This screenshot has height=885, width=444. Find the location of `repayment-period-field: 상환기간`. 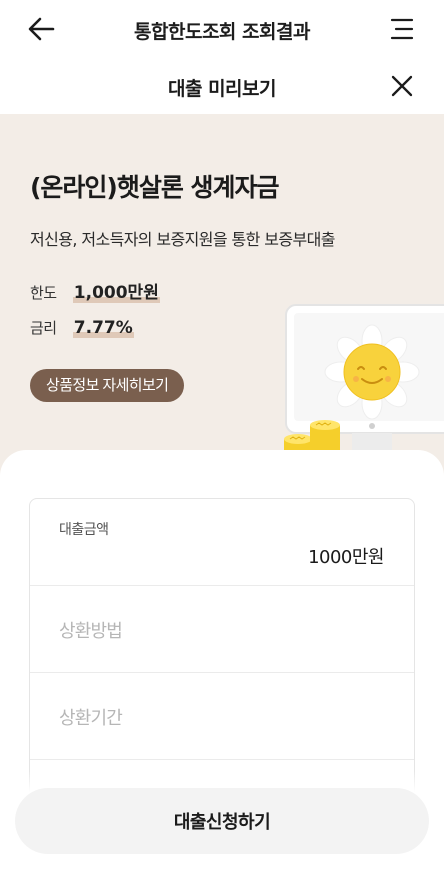

repayment-period-field: 상환기간 is located at coordinates (222, 716).